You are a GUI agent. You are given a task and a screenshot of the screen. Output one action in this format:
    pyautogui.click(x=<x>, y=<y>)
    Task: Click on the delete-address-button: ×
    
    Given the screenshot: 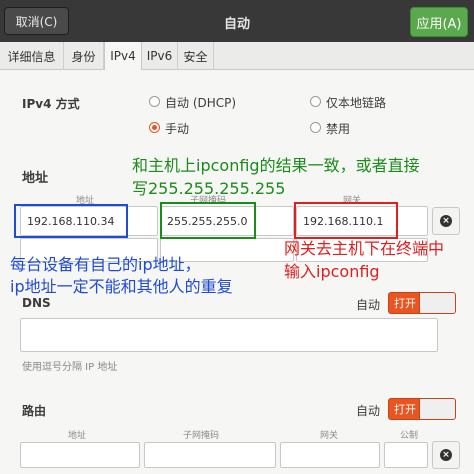 What is the action you would take?
    pyautogui.click(x=446, y=221)
    